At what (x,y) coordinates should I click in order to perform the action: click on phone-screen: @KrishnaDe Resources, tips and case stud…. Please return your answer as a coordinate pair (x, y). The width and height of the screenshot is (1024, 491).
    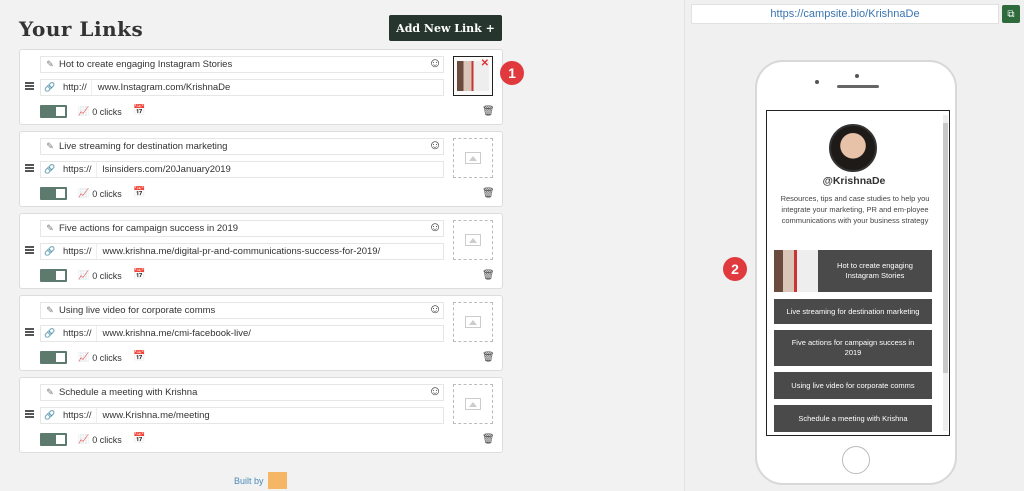
    Looking at the image, I should click on (858, 273).